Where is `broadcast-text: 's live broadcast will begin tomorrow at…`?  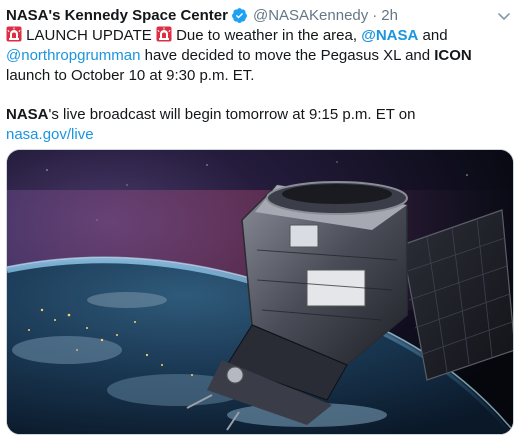
broadcast-text: 's live broadcast will begin tomorrow at… is located at coordinates (232, 114).